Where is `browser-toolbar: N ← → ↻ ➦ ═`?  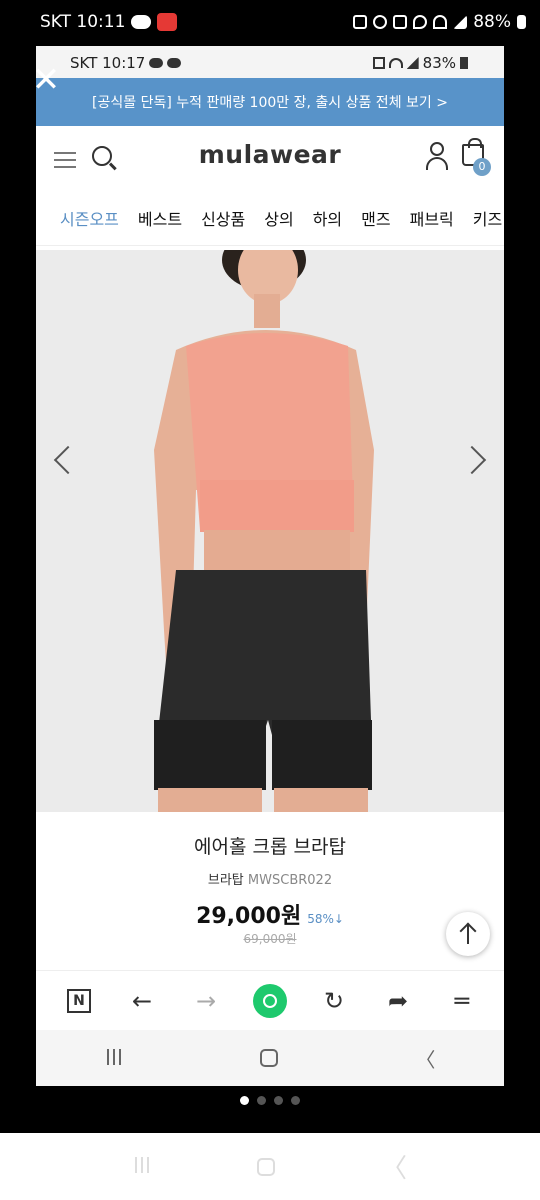 browser-toolbar: N ← → ↻ ➦ ═ is located at coordinates (270, 1000).